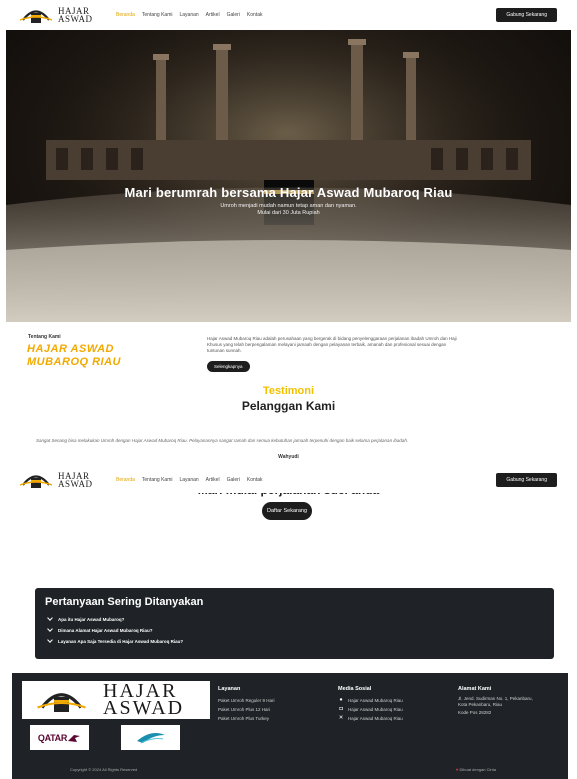 The width and height of the screenshot is (577, 779). What do you see at coordinates (228, 366) in the screenshot?
I see `read-more-button: Selengkapnya` at bounding box center [228, 366].